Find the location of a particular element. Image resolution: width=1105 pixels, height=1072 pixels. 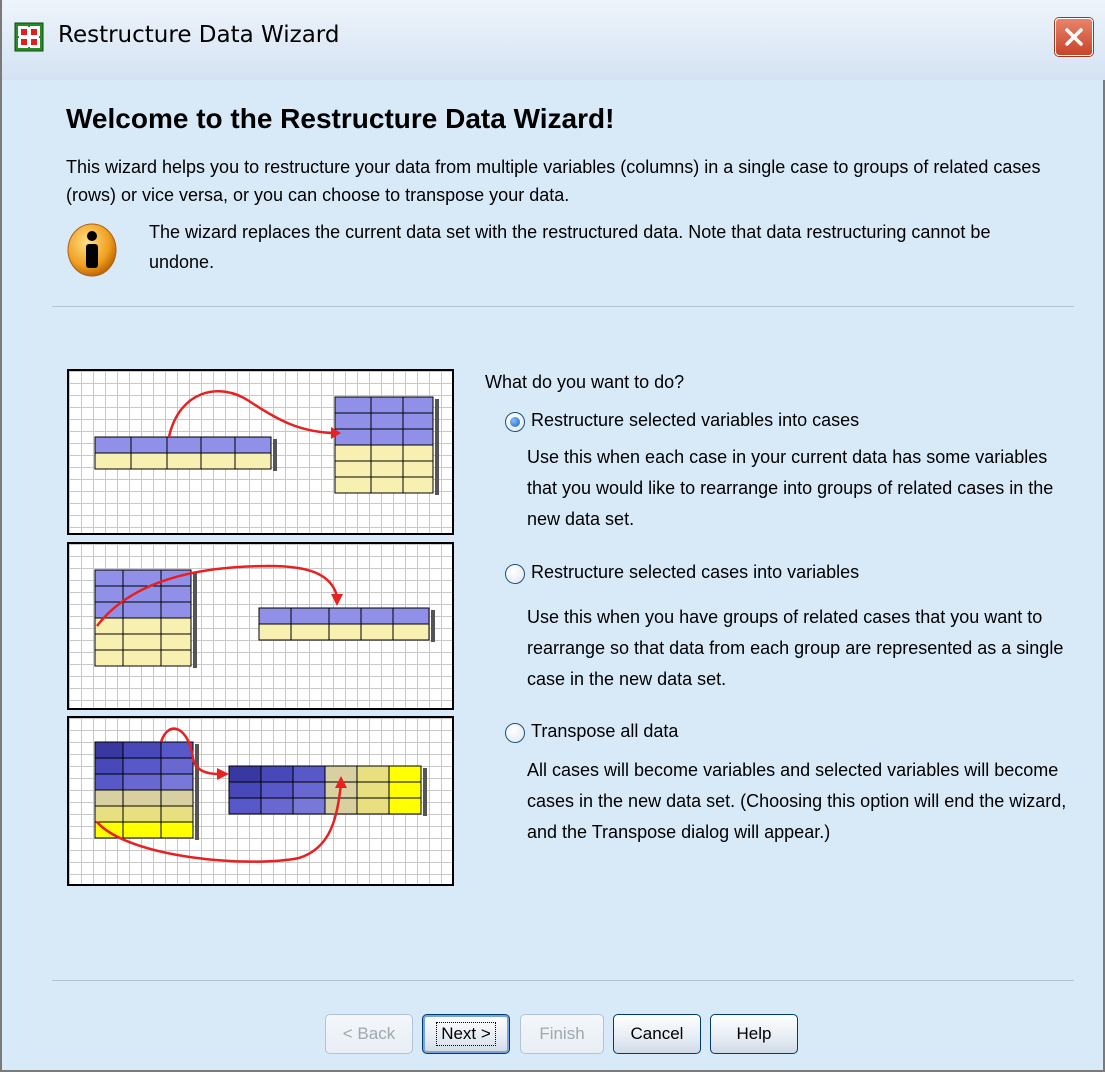

spss-data-icon is located at coordinates (29, 37).